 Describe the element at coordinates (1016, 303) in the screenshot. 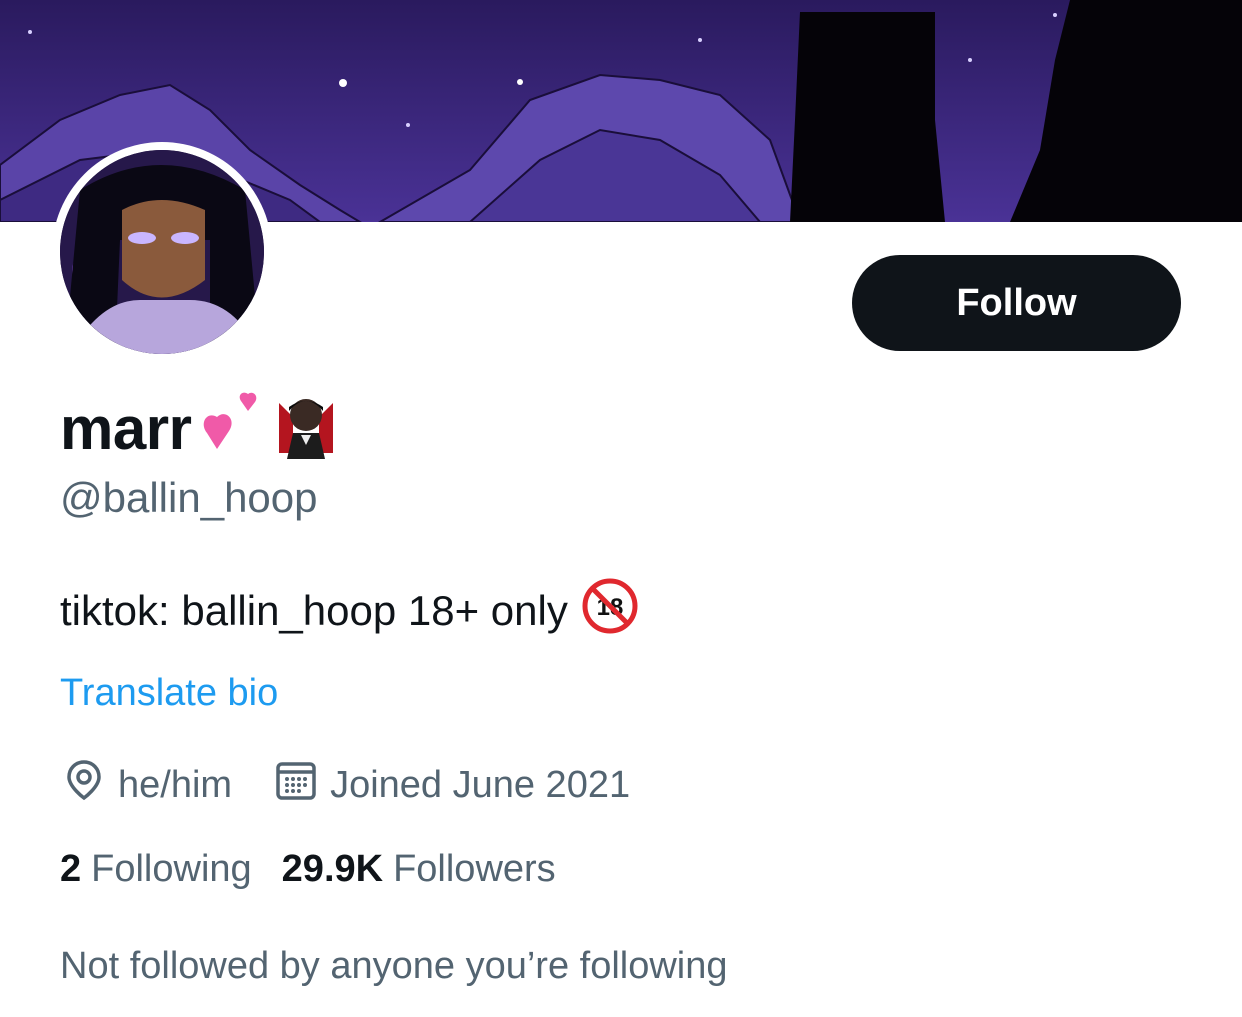

I see `follow-button: Follow` at that location.